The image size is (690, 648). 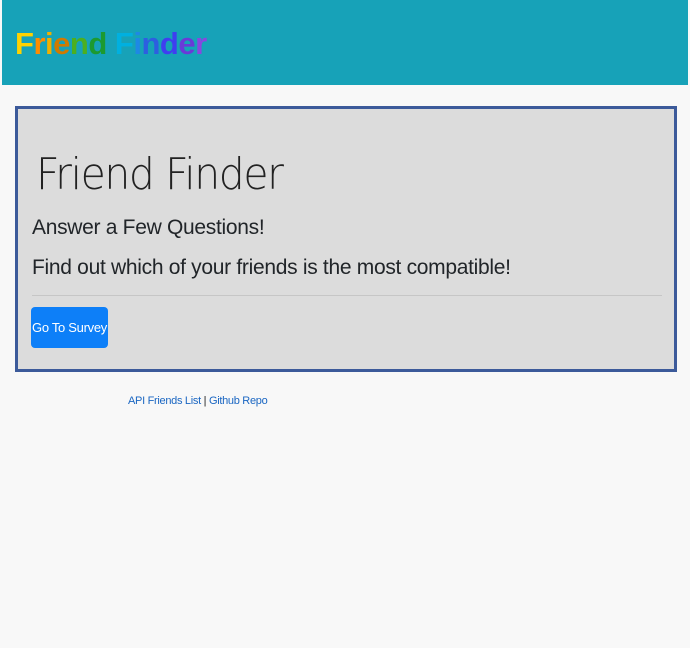 What do you see at coordinates (347, 295) in the screenshot?
I see `divider` at bounding box center [347, 295].